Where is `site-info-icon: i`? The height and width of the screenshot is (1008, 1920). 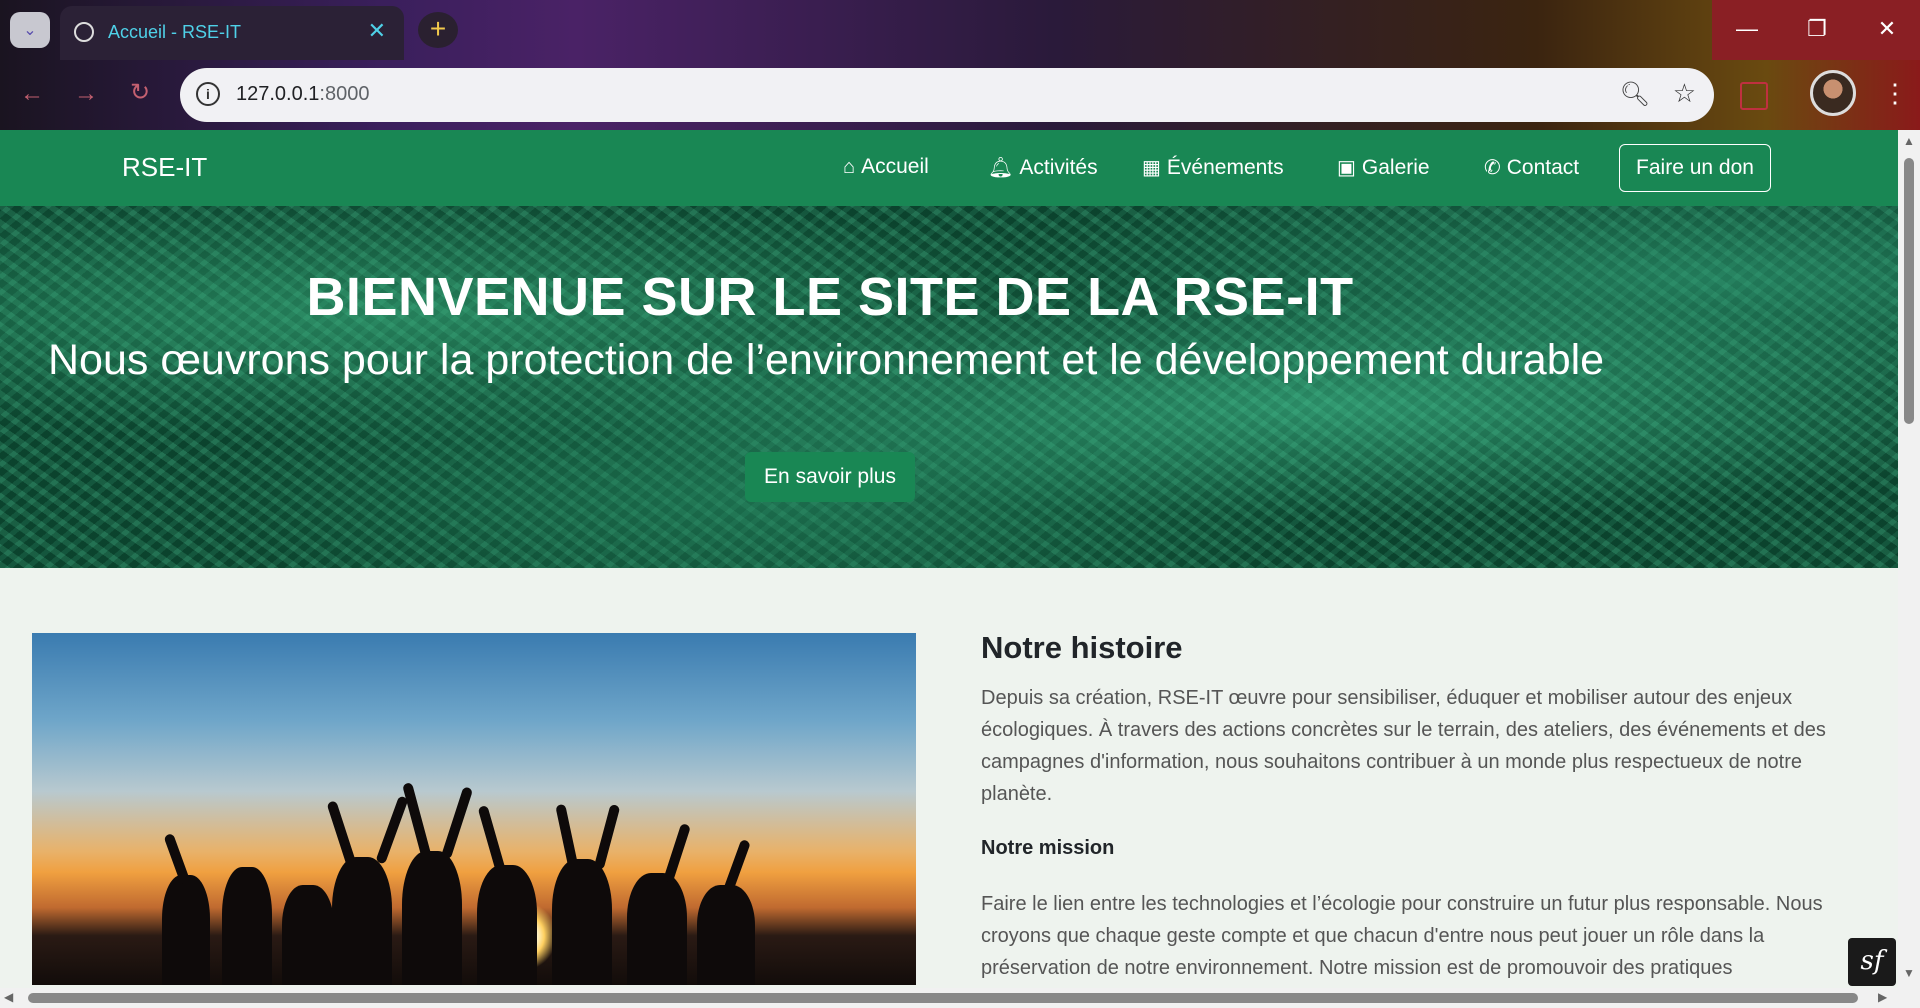
site-info-icon: i is located at coordinates (208, 94).